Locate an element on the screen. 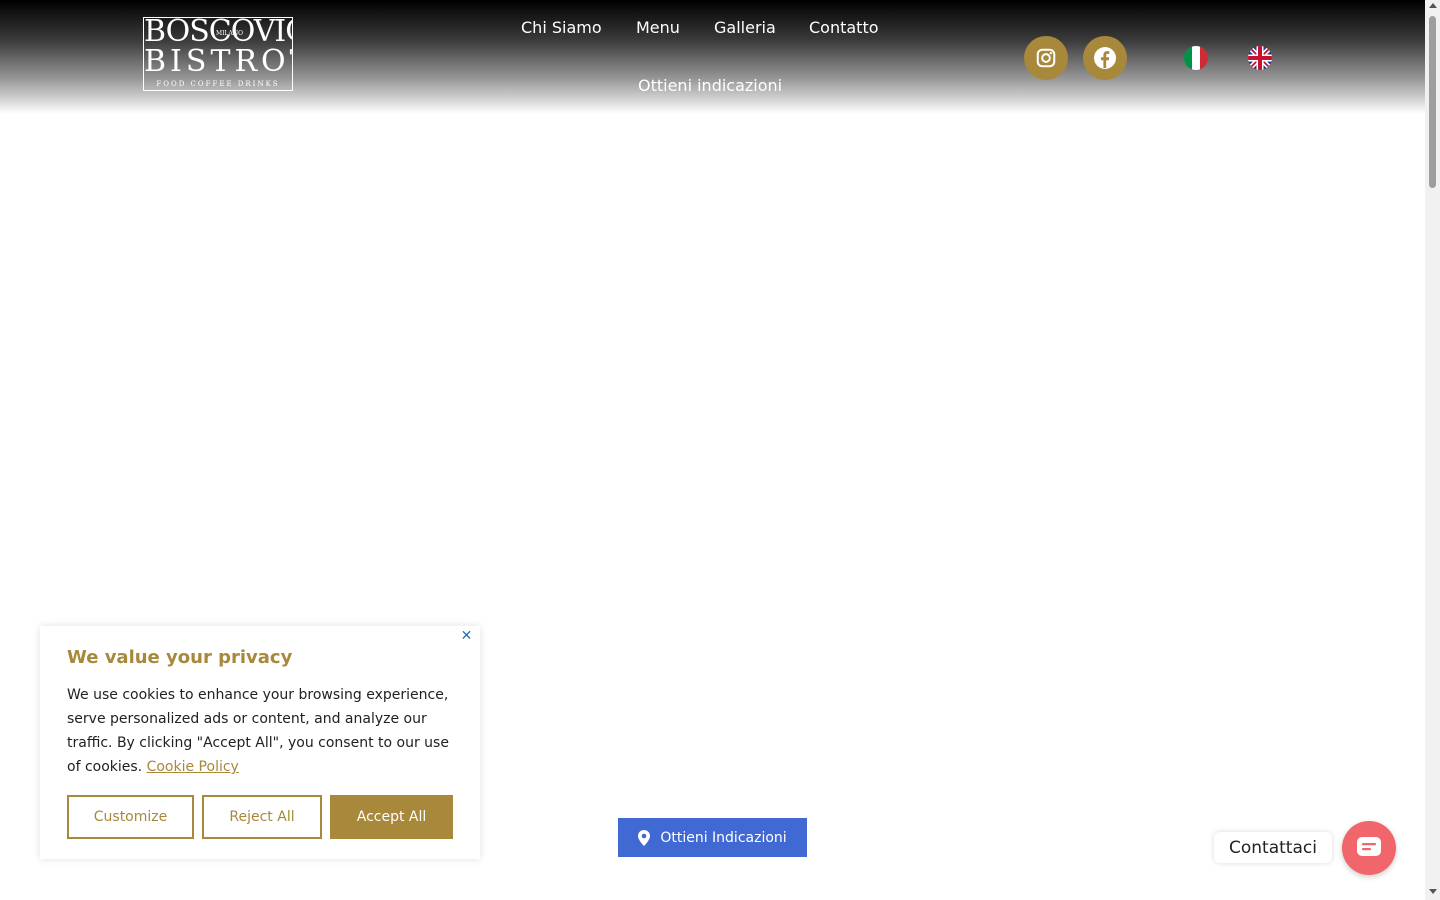 The height and width of the screenshot is (900, 1440). nav-chi-siamo: Chi Siamo is located at coordinates (561, 27).